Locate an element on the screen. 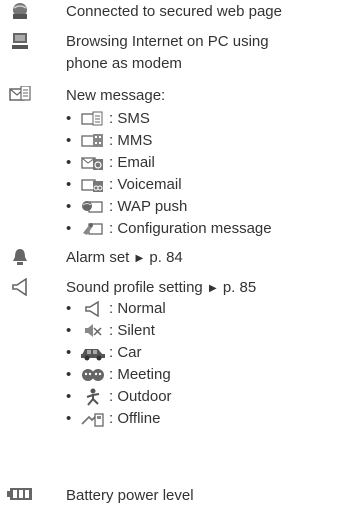 Image resolution: width=357 pixels, height=507 pixels. sms-icon is located at coordinates (93, 119).